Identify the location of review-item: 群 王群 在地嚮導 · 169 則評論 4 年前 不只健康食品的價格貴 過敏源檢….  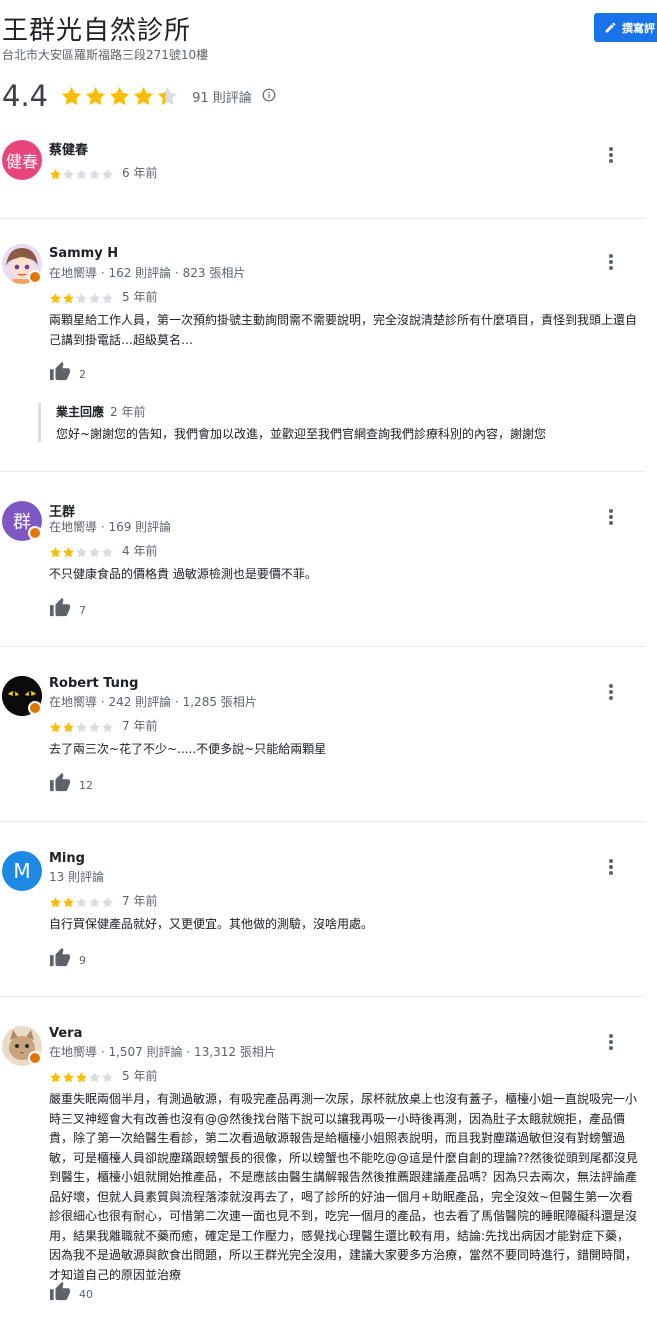
(322, 562).